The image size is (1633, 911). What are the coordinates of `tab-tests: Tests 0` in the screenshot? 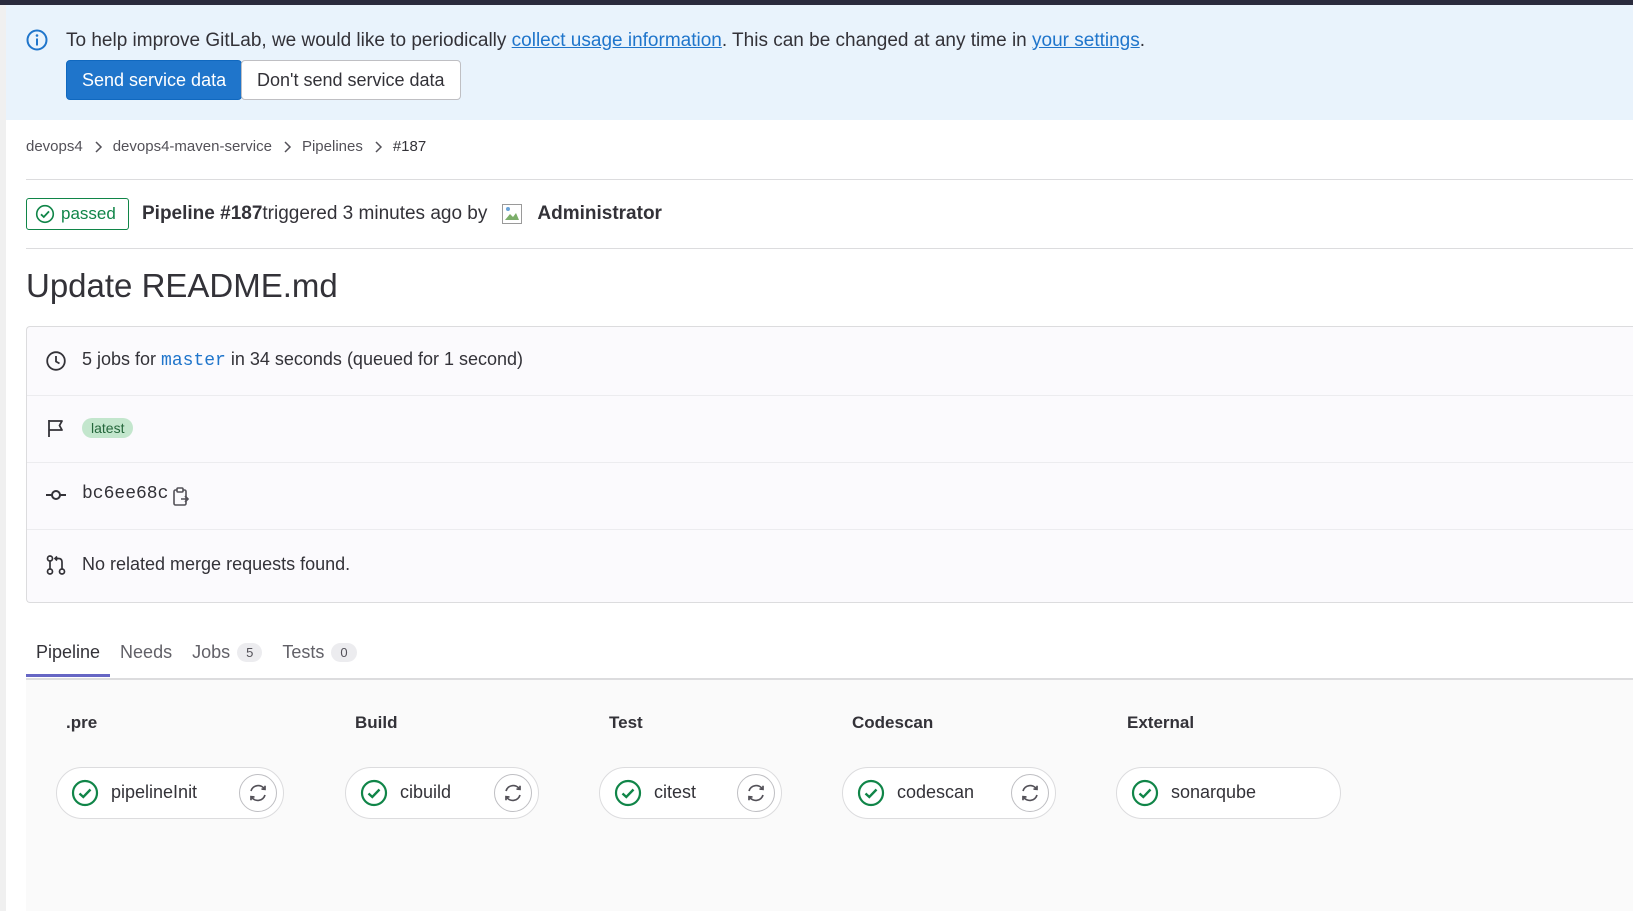 It's located at (319, 654).